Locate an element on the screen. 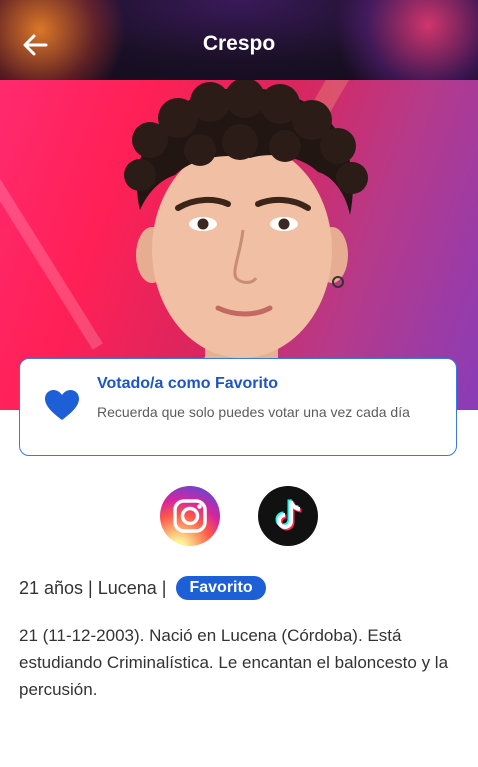 The image size is (478, 767). tiktok-icon is located at coordinates (288, 514).